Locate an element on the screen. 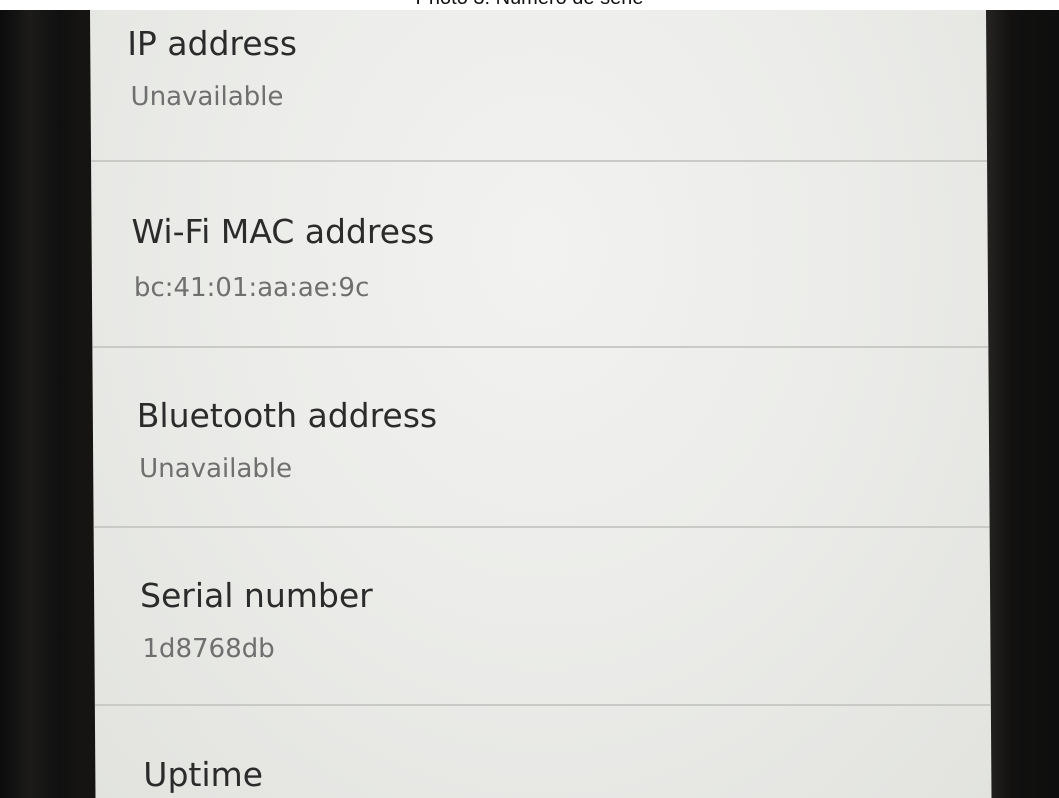 The height and width of the screenshot is (798, 1059). phone-bezel-right is located at coordinates (1020, 404).